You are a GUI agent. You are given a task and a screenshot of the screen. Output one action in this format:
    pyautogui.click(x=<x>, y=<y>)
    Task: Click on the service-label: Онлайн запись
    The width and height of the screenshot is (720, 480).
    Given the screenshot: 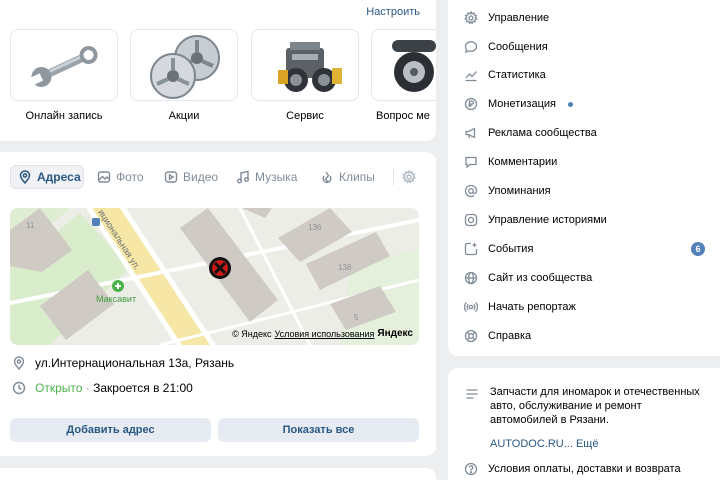 What is the action you would take?
    pyautogui.click(x=64, y=116)
    